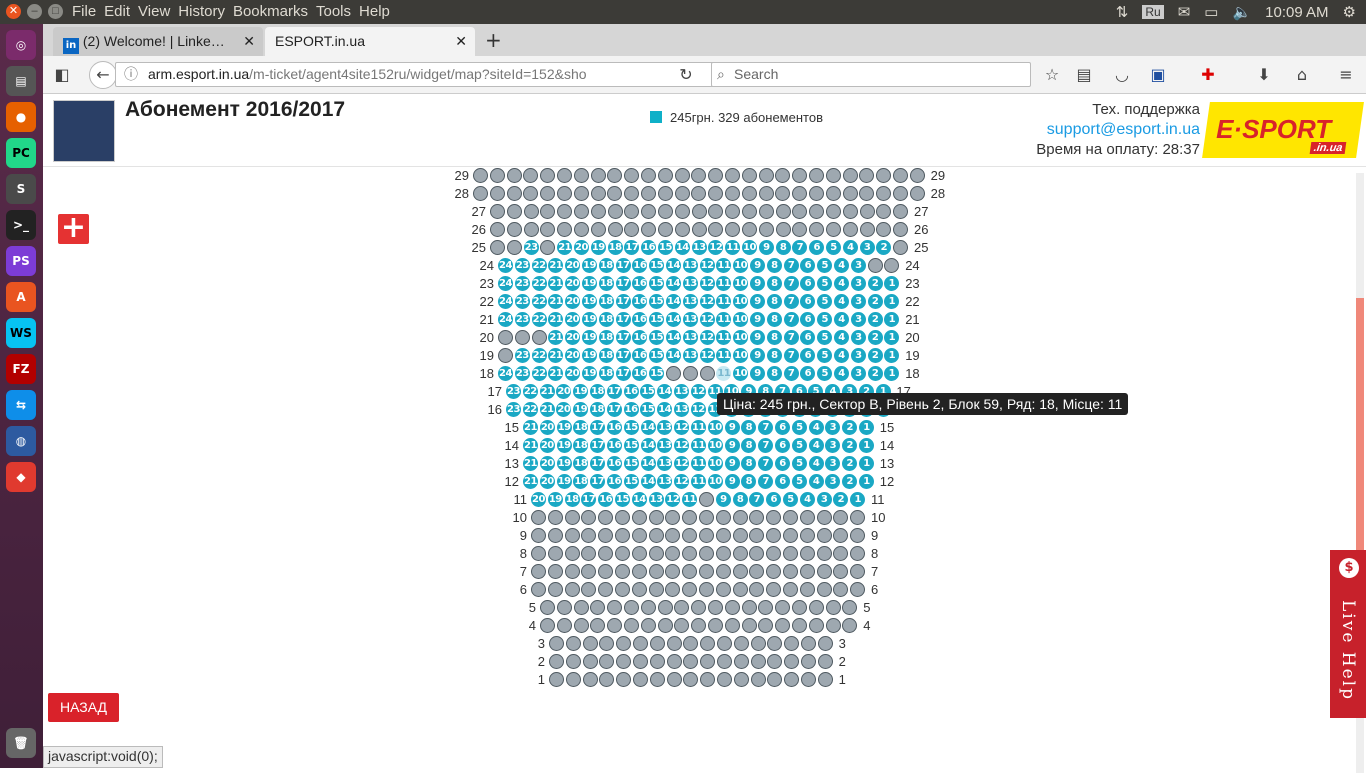 This screenshot has height=773, width=1366. Describe the element at coordinates (249, 41) in the screenshot. I see `close-tab-icon: ✕` at that location.